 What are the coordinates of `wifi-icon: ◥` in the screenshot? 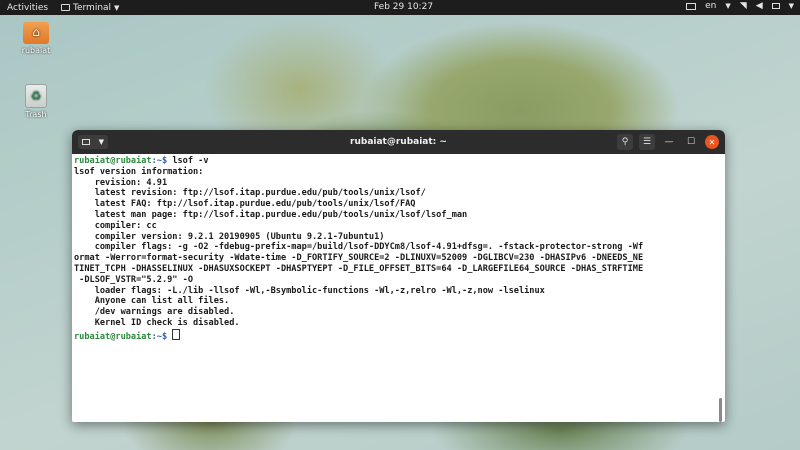 It's located at (743, 6).